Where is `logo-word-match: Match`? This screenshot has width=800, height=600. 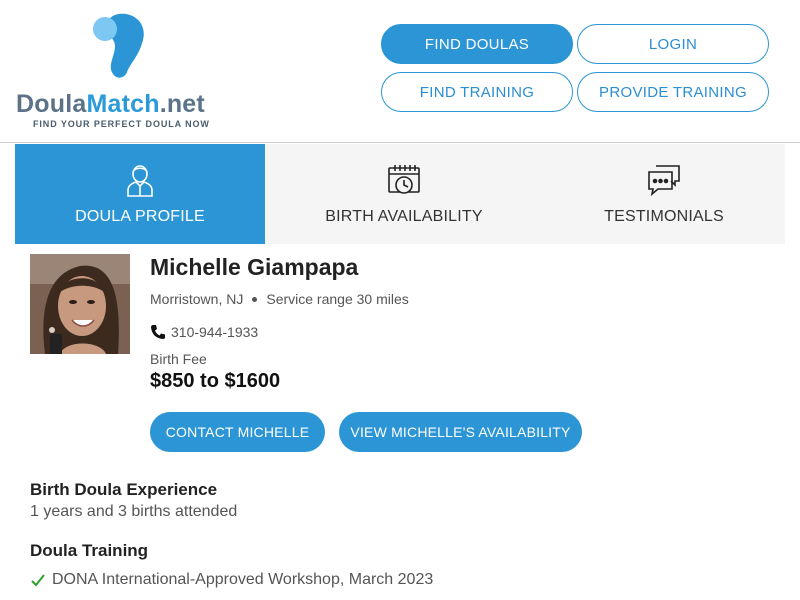 logo-word-match: Match is located at coordinates (123, 104).